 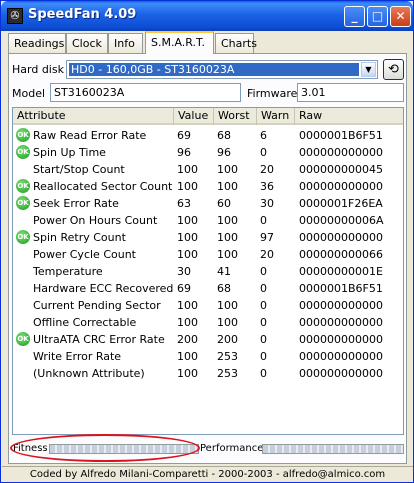 I want to click on cell-raw: 0000001F26EA, so click(x=341, y=203).